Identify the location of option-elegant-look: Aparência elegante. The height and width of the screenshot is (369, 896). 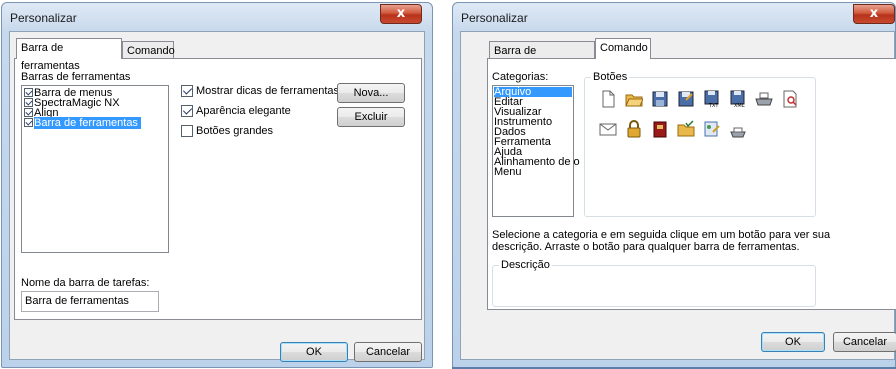
(236, 111).